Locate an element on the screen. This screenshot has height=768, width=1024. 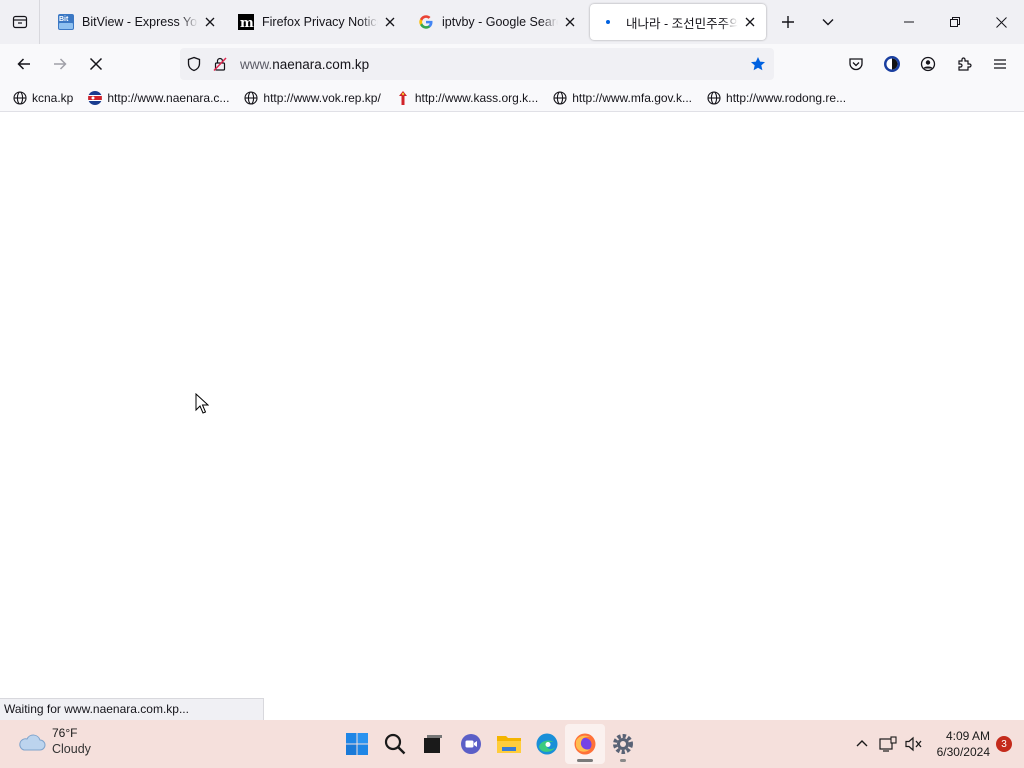
svg-text: Bit is located at coordinates (64, 19).